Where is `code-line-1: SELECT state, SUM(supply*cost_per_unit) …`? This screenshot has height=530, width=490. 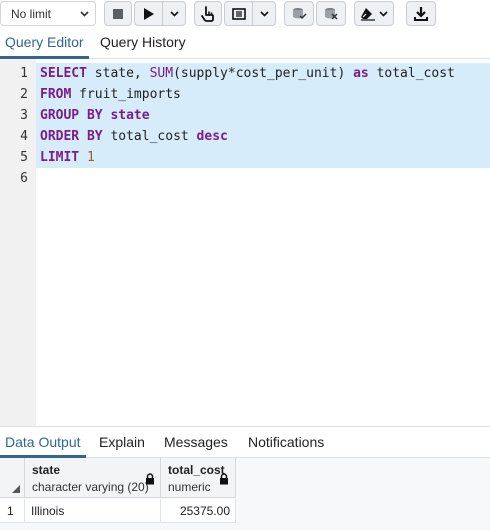 code-line-1: SELECT state, SUM(supply*cost_per_unit) … is located at coordinates (247, 73).